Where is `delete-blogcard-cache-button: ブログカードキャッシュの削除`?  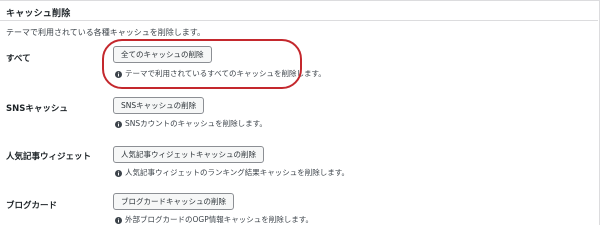
delete-blogcard-cache-button: ブログカードキャッシュの削除 is located at coordinates (173, 201).